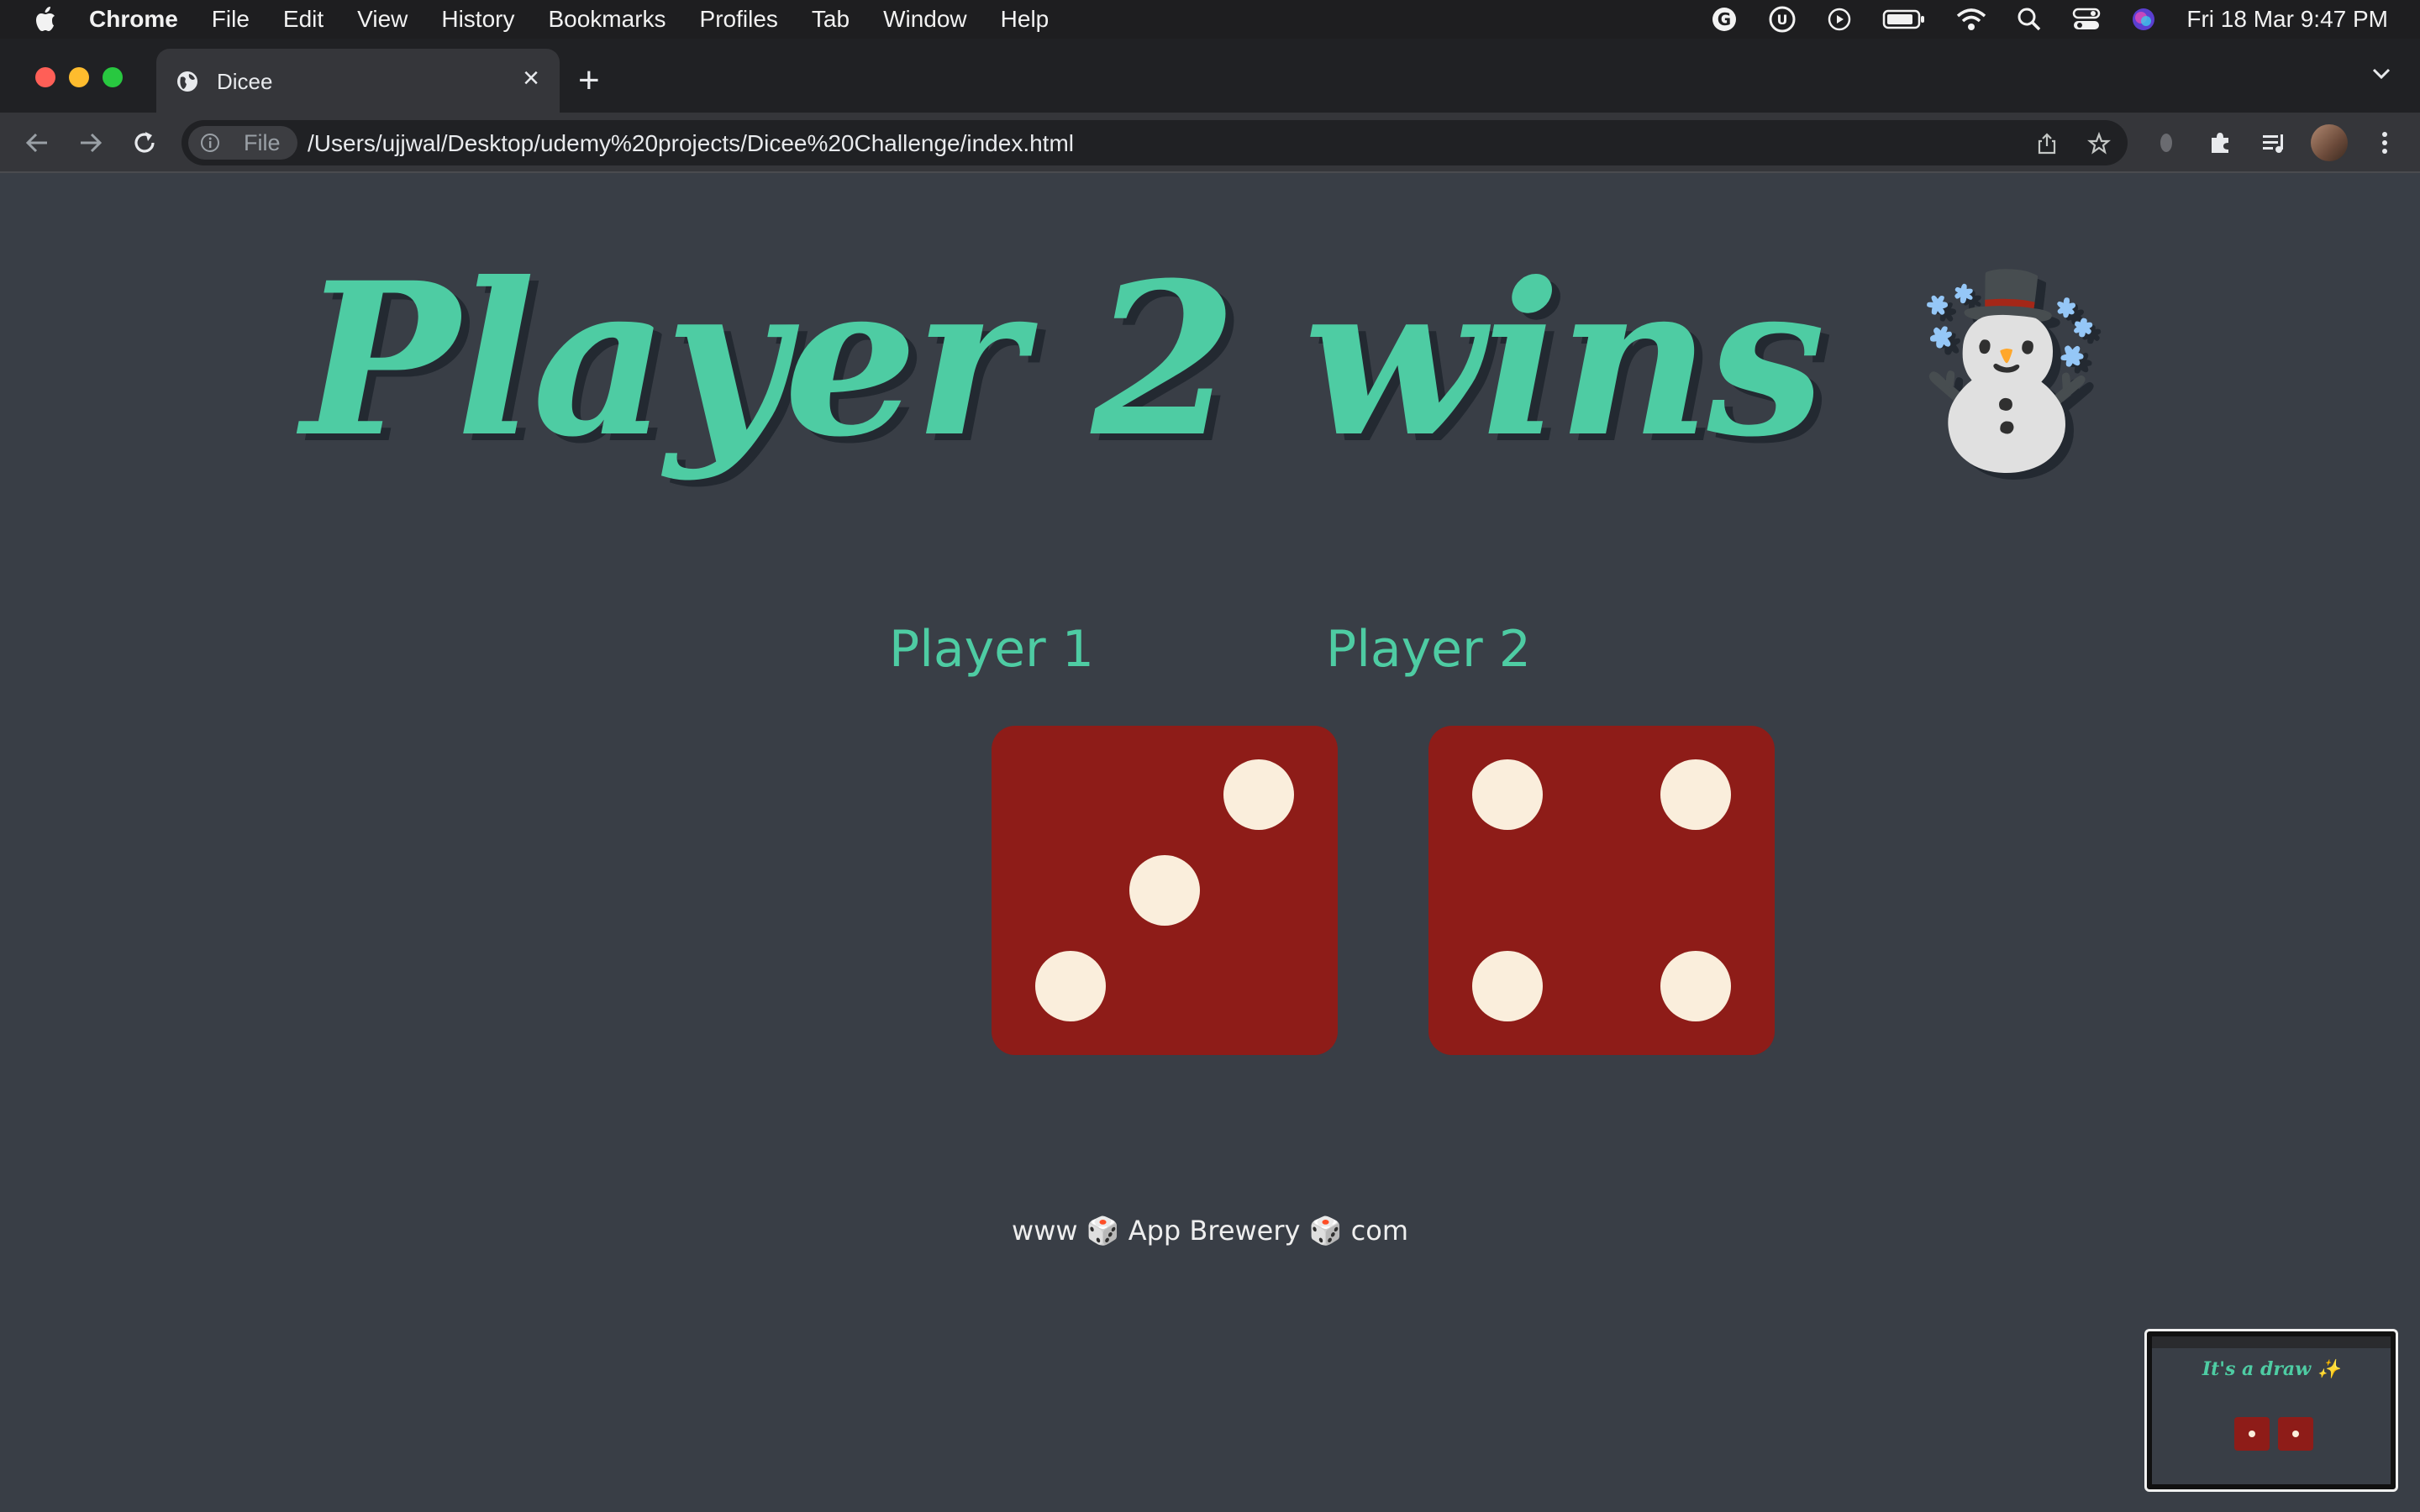 The width and height of the screenshot is (2420, 1512). I want to click on svg-text: G, so click(1725, 19).